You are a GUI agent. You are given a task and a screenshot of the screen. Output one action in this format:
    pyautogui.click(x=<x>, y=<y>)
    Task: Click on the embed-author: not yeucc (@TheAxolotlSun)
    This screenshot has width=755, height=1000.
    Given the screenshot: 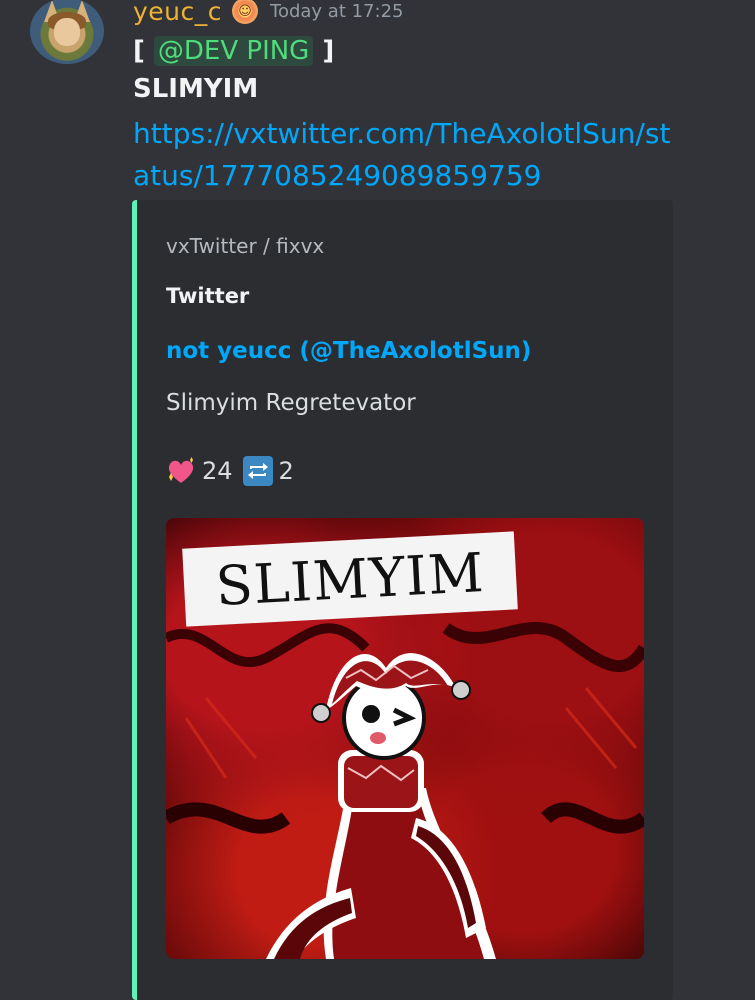 What is the action you would take?
    pyautogui.click(x=348, y=351)
    